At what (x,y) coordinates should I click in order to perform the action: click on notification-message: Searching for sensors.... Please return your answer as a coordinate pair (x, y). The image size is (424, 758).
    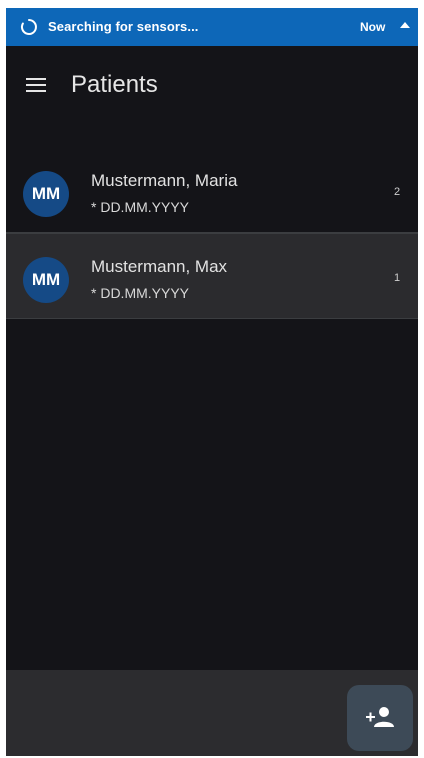
    Looking at the image, I should click on (123, 26).